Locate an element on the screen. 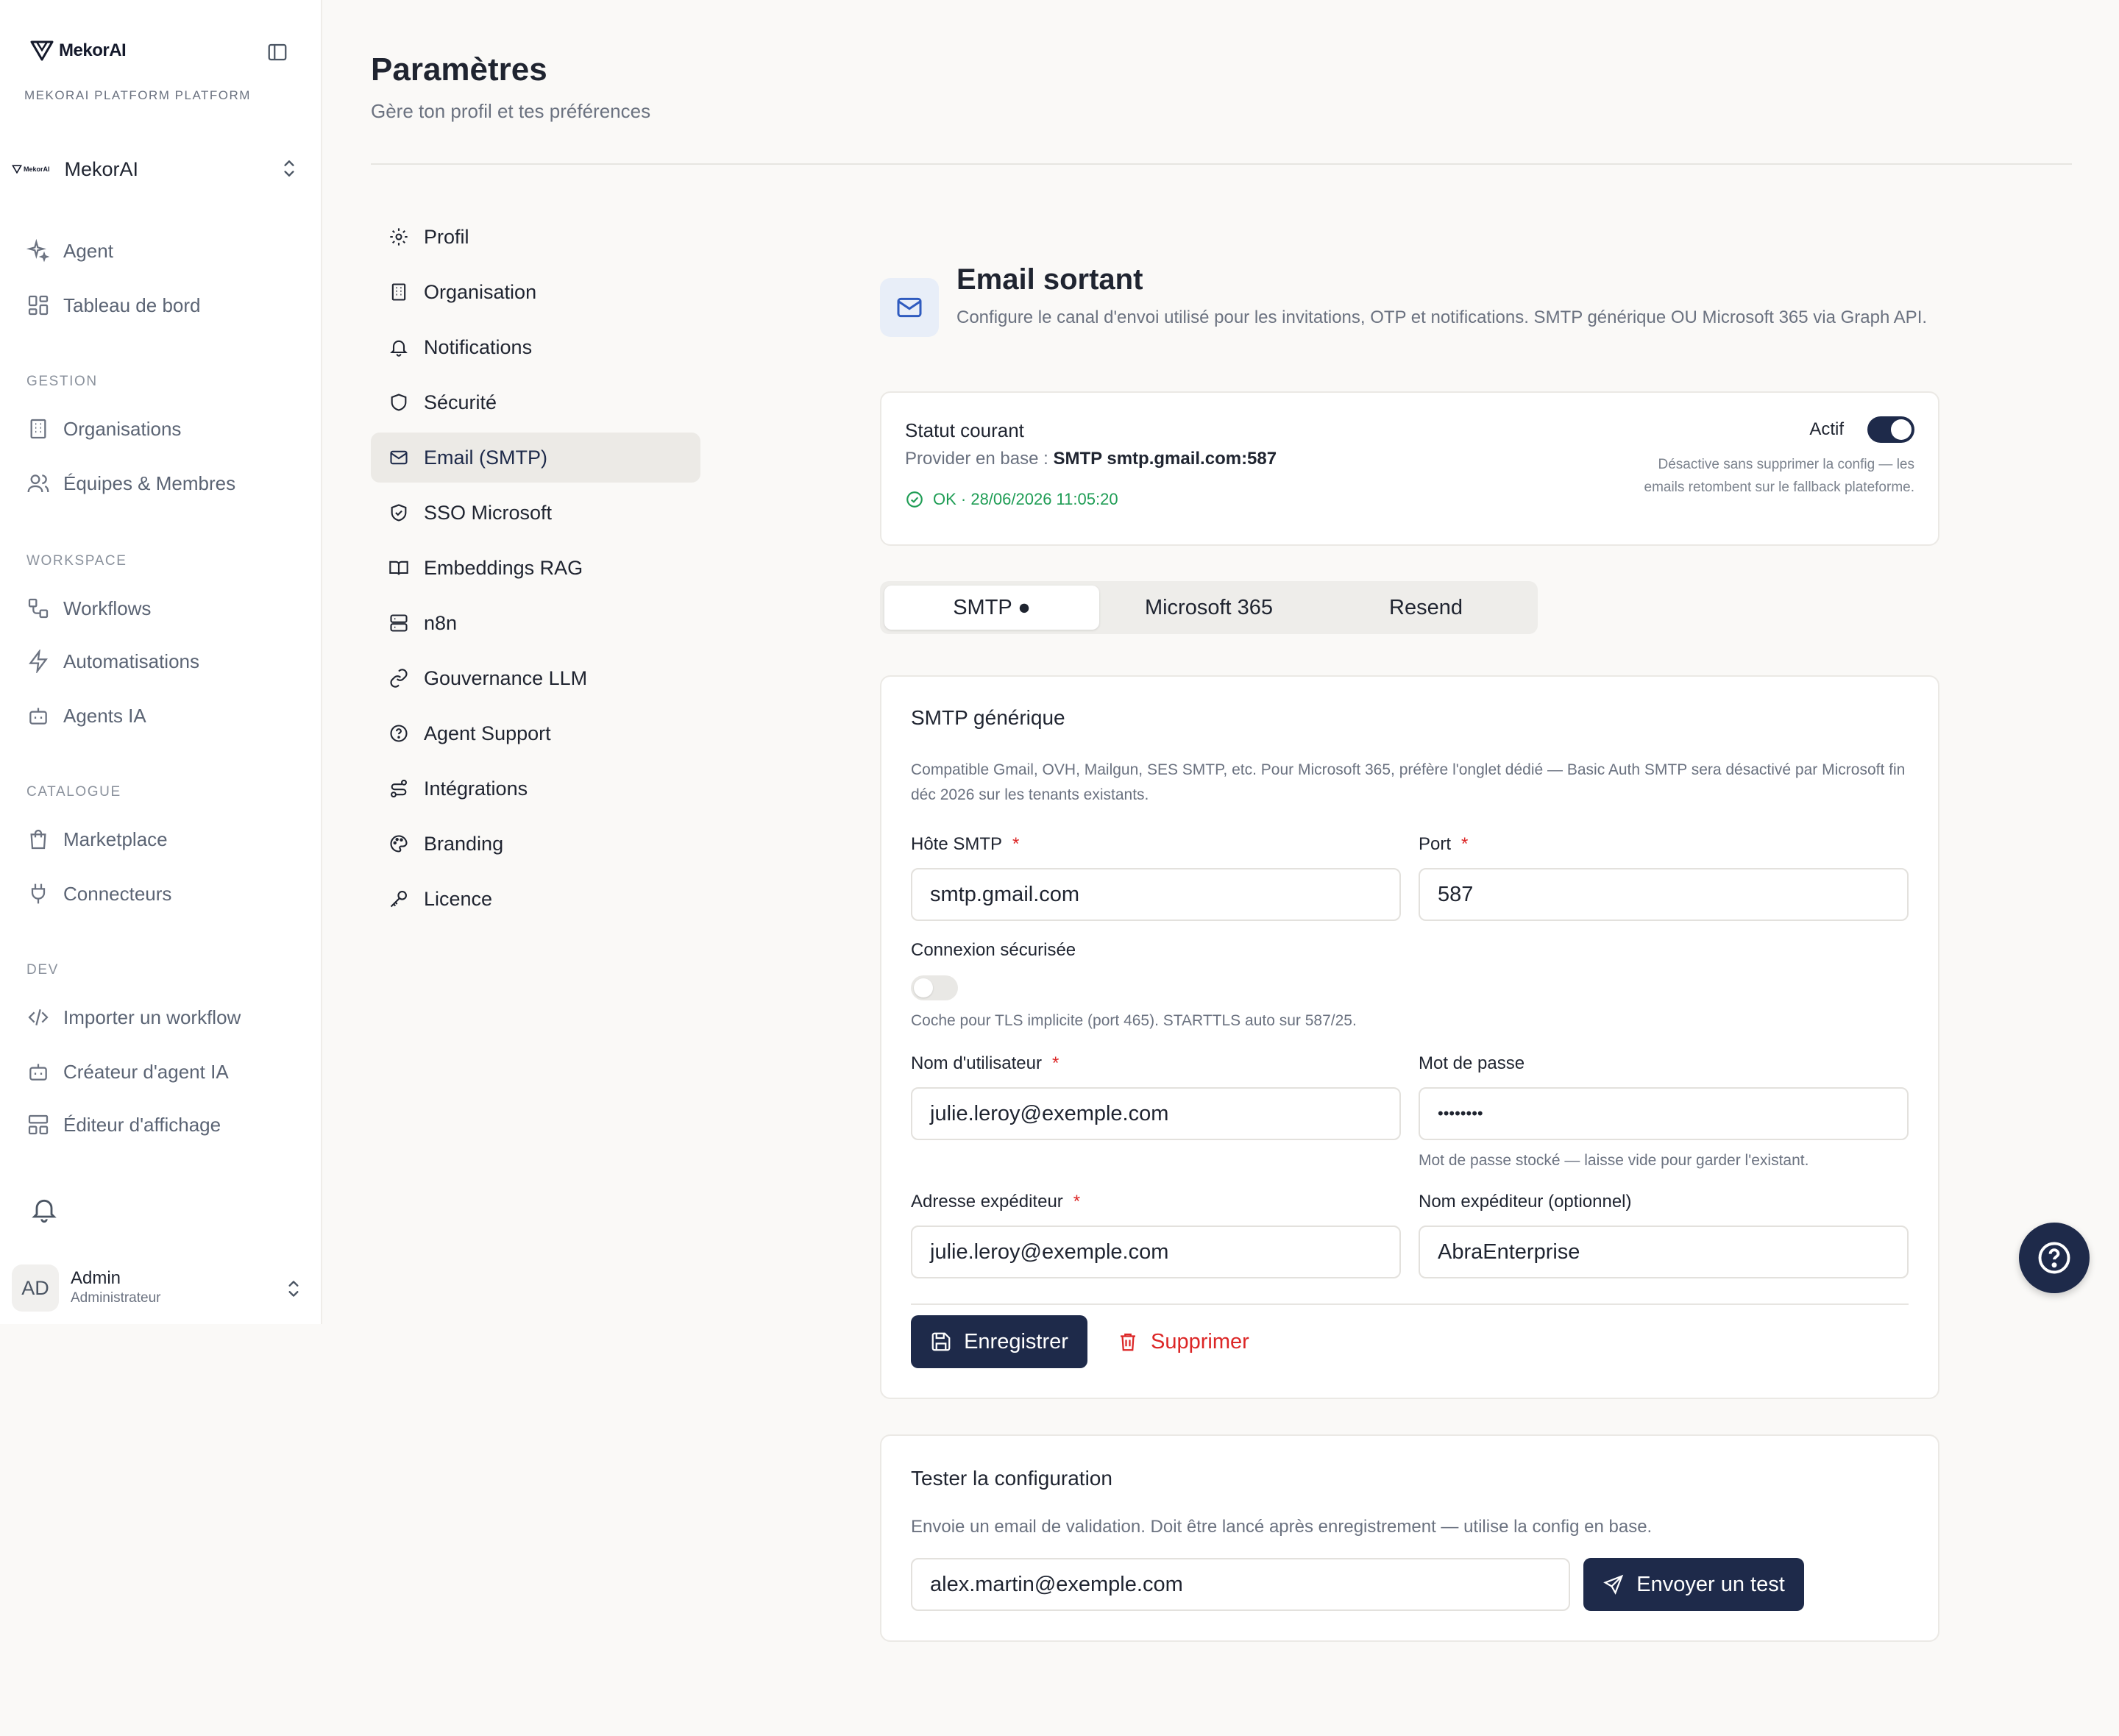  host-label: Hôte SMTP * is located at coordinates (965, 844).